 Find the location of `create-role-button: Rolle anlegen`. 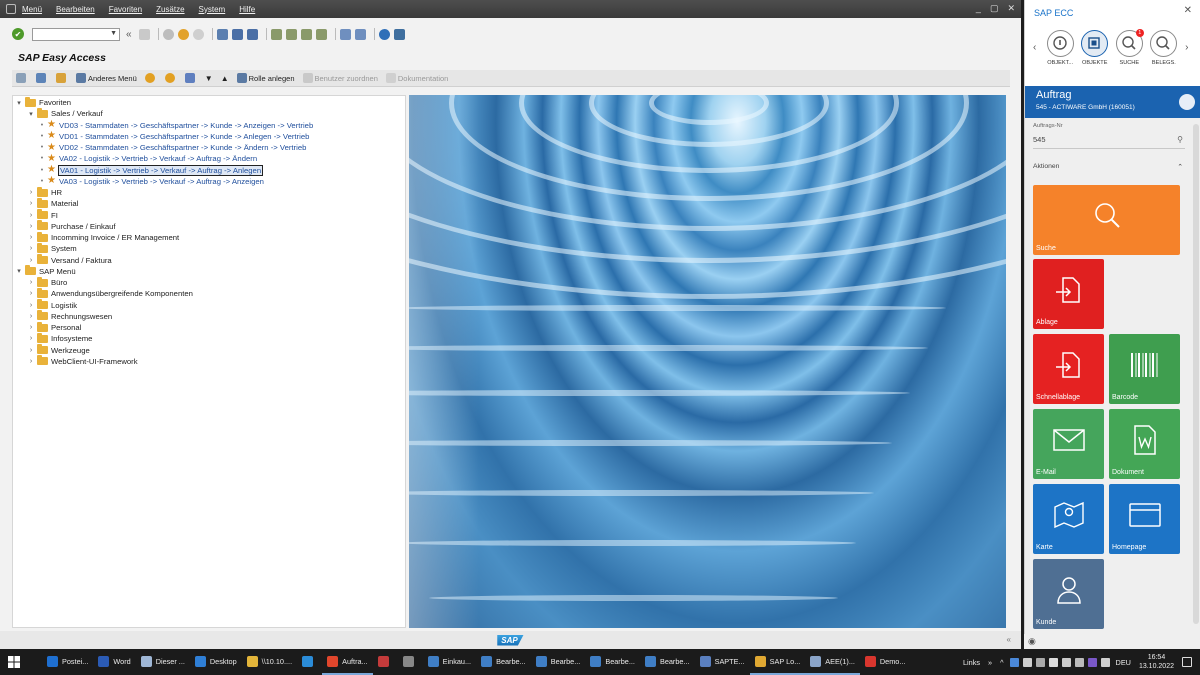

create-role-button: Rolle anlegen is located at coordinates (265, 78).